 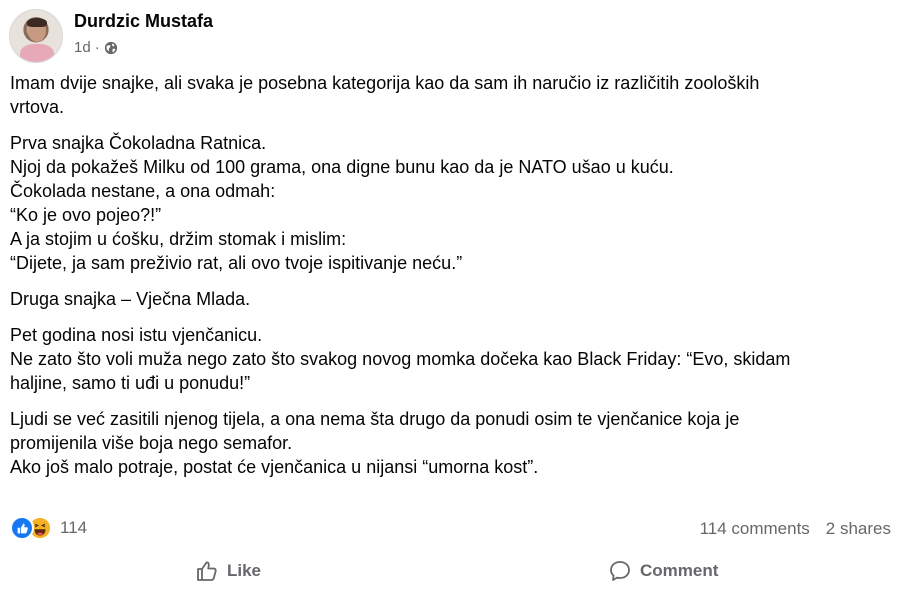 What do you see at coordinates (138, 143) in the screenshot?
I see `text-line: Prva snajka Čokoladna Ratnica.` at bounding box center [138, 143].